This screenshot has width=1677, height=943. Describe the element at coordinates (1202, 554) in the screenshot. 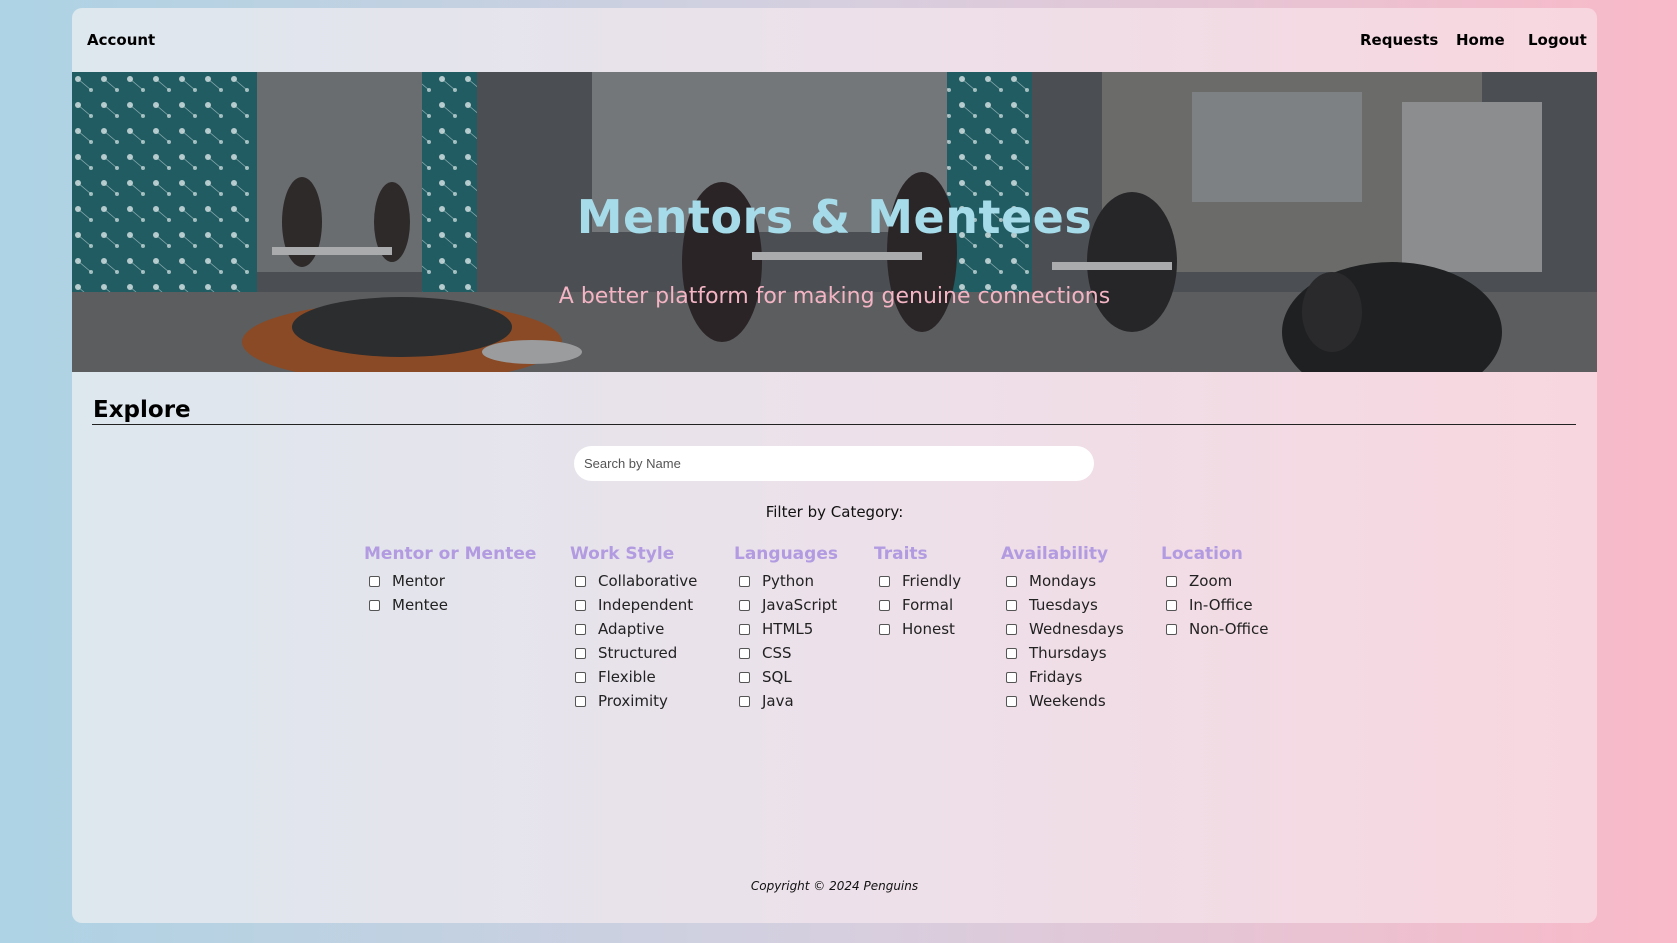

I see `filter-group-title: Location` at that location.